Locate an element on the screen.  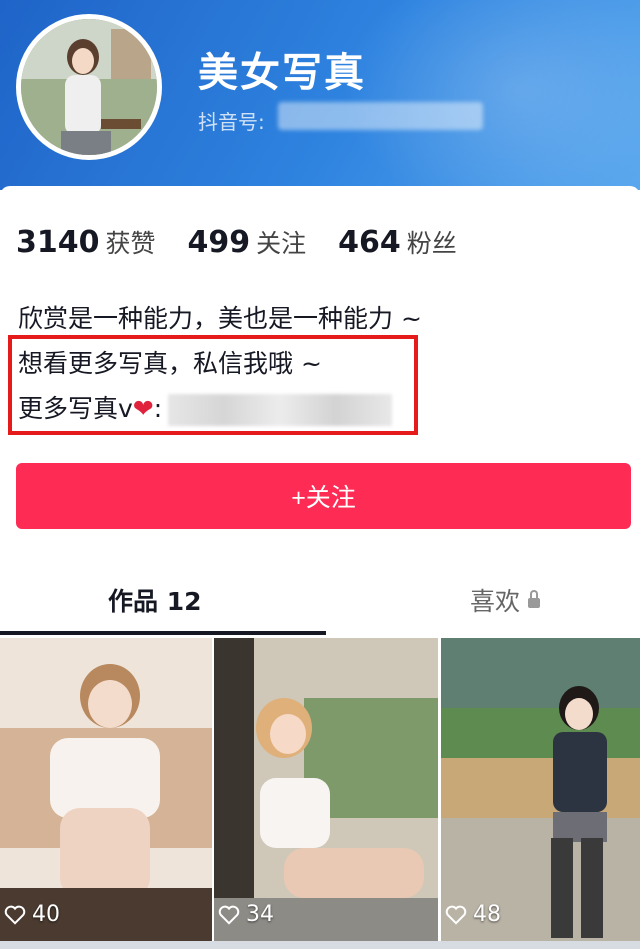
avatar is located at coordinates (89, 87).